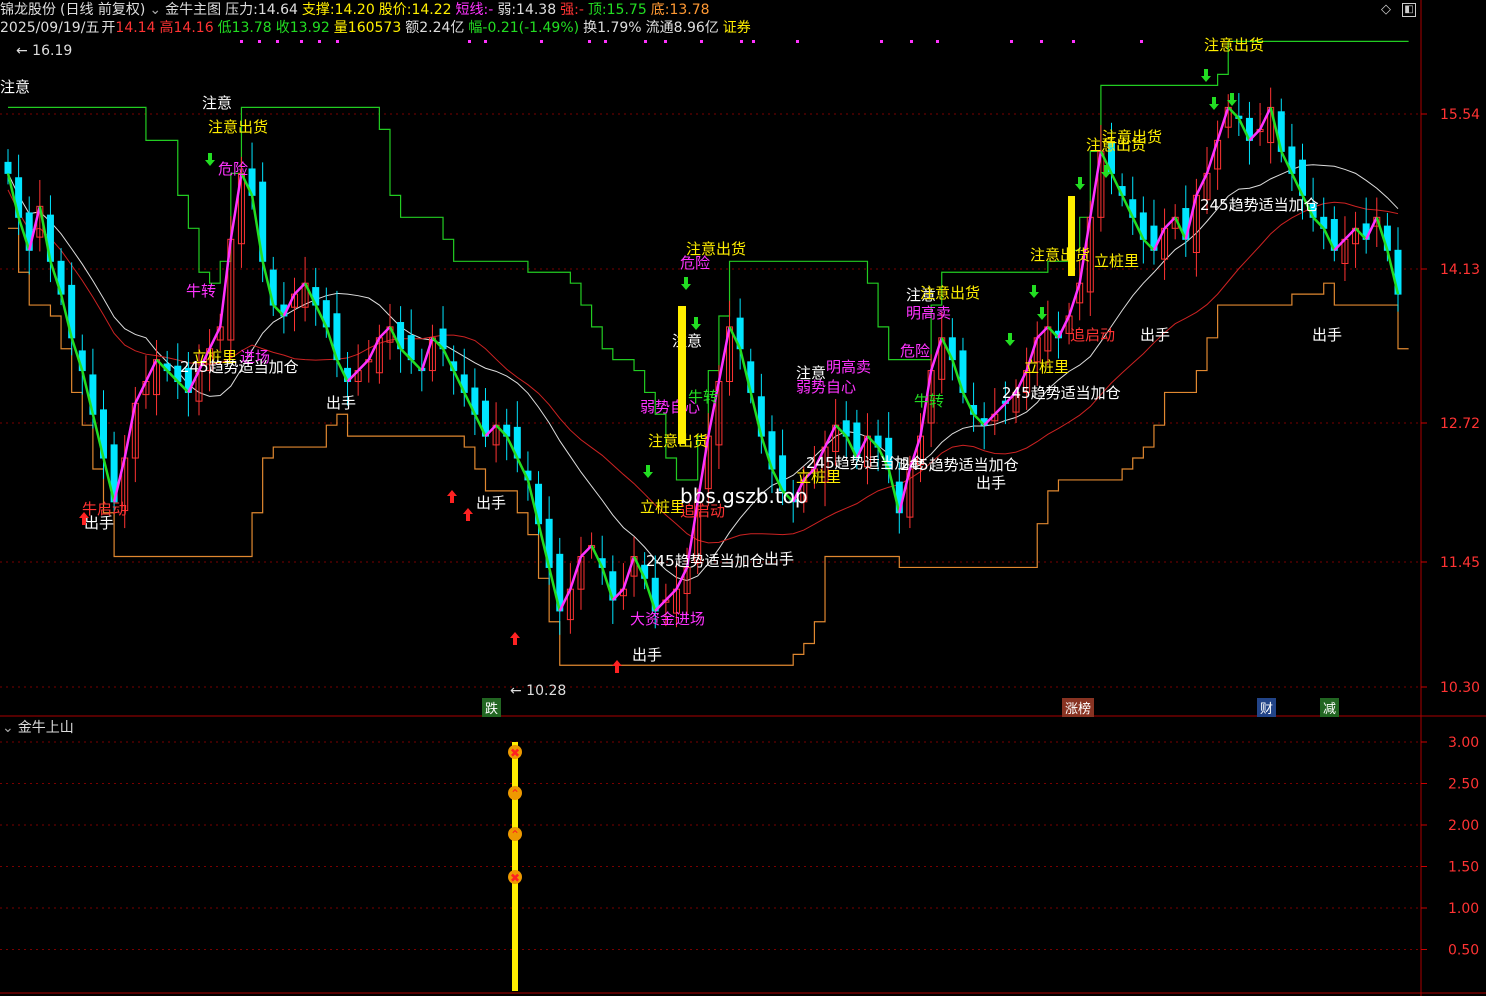 This screenshot has width=1486, height=996. Describe the element at coordinates (374, 28) in the screenshot. I see `vol-value: 160573` at that location.